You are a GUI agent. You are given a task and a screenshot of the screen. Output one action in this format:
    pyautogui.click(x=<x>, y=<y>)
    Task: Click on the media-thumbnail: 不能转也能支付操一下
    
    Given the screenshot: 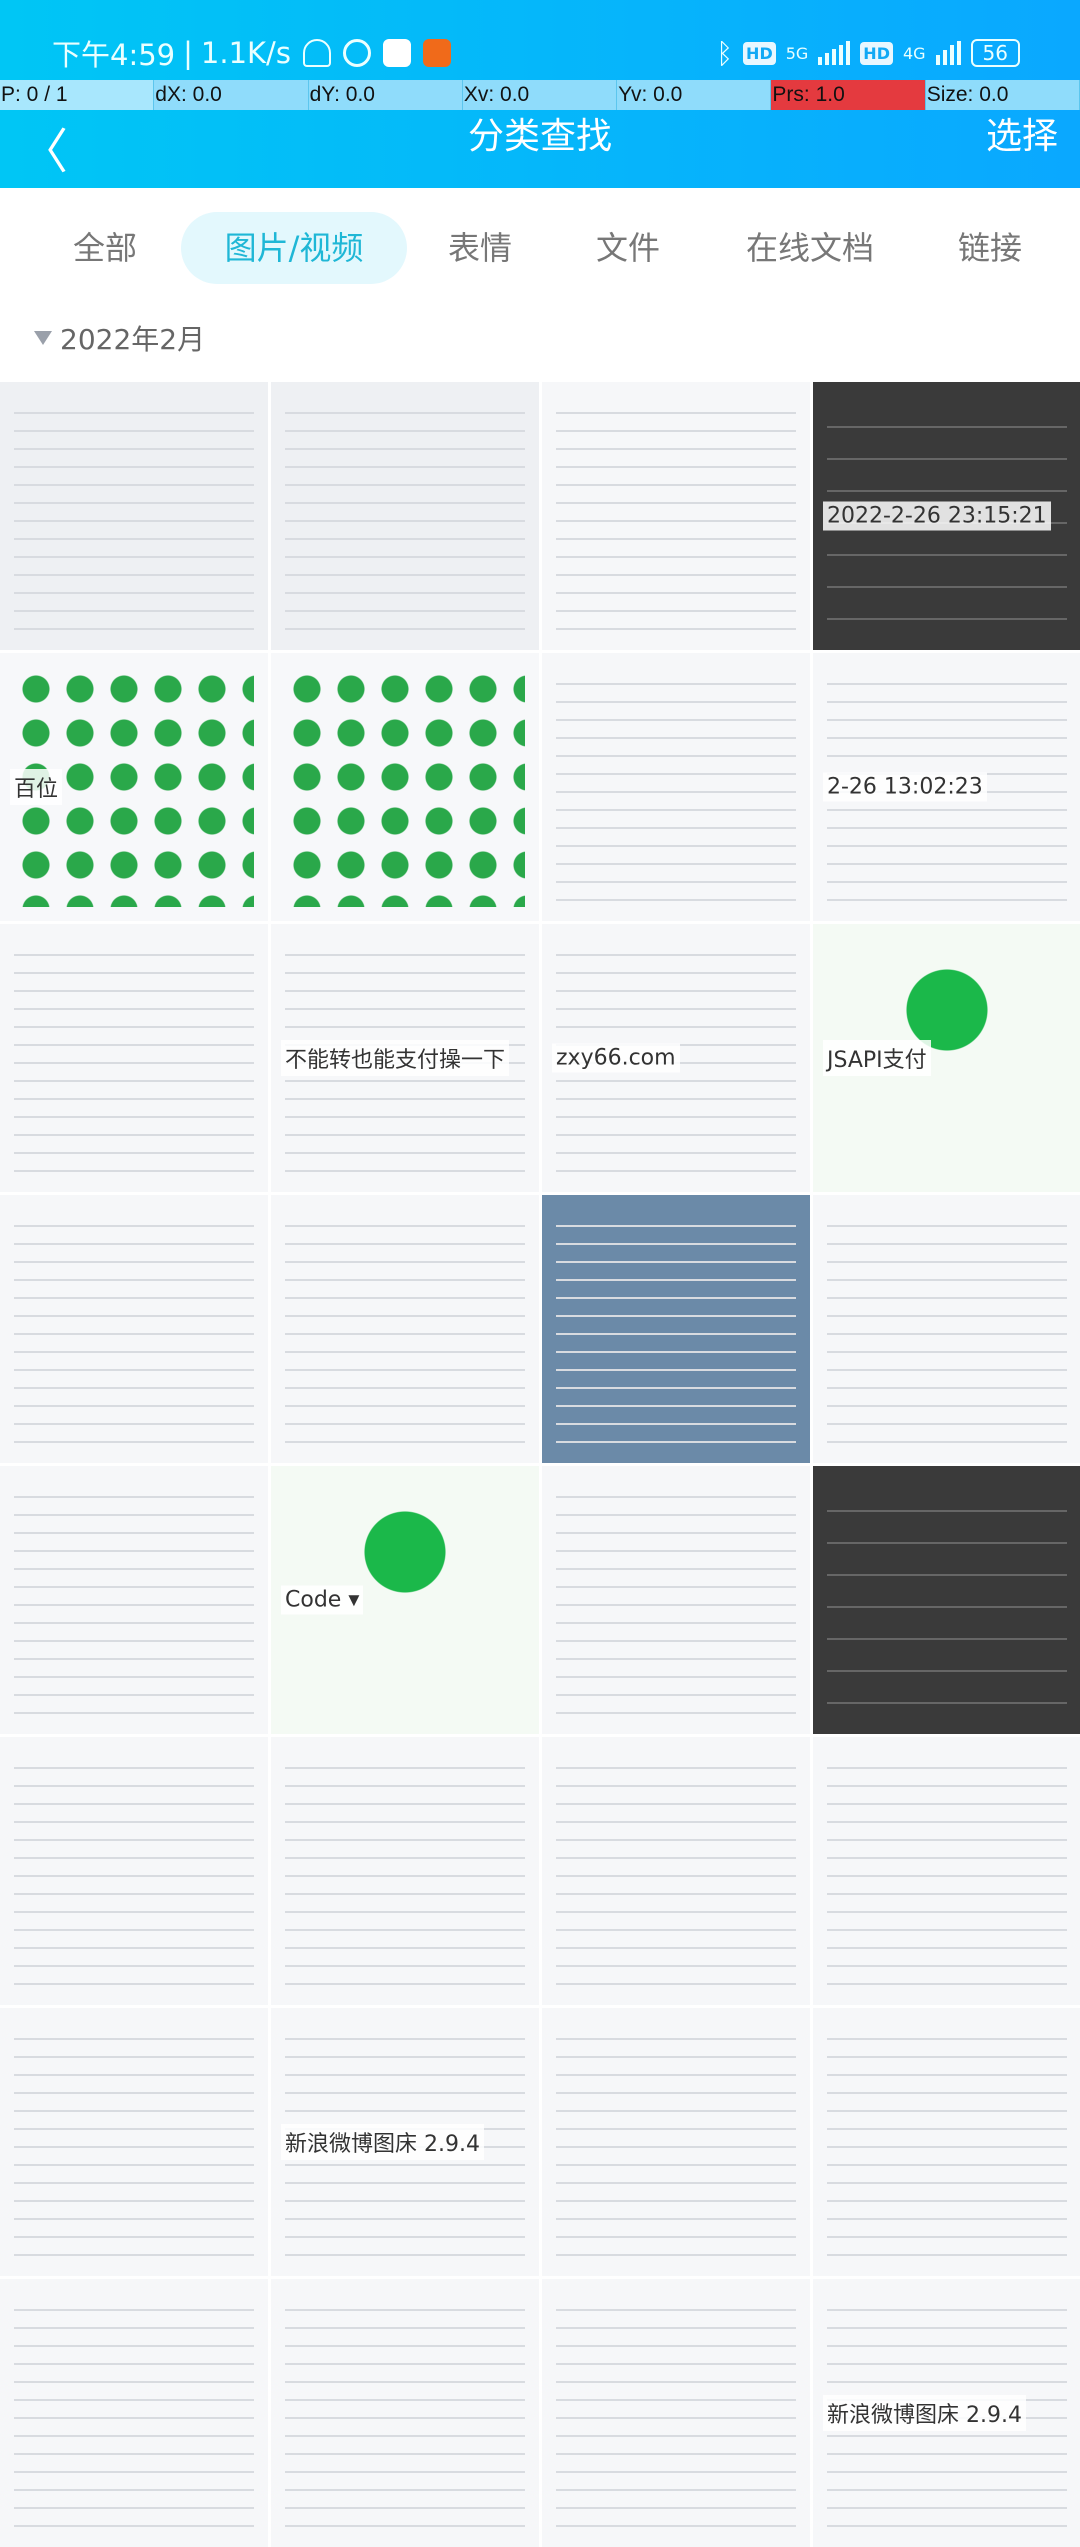 What is the action you would take?
    pyautogui.click(x=405, y=1058)
    